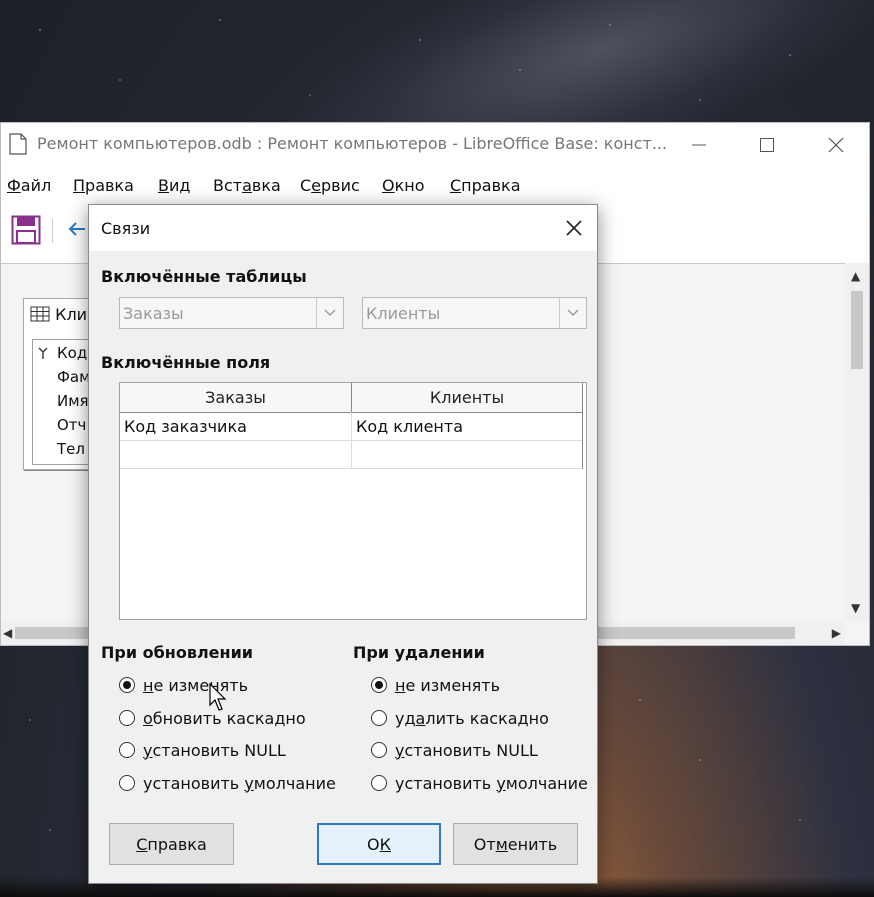  I want to click on menu-insert: Вставка, so click(247, 185).